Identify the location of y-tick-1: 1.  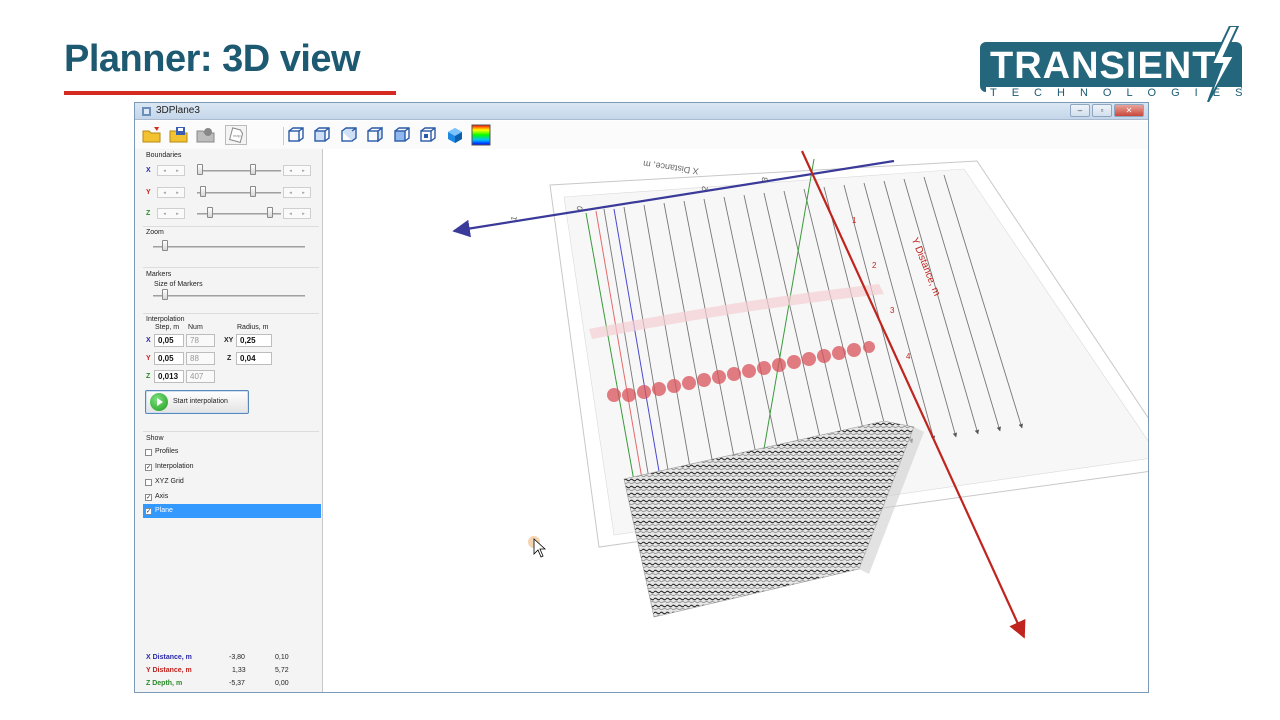
(854, 220).